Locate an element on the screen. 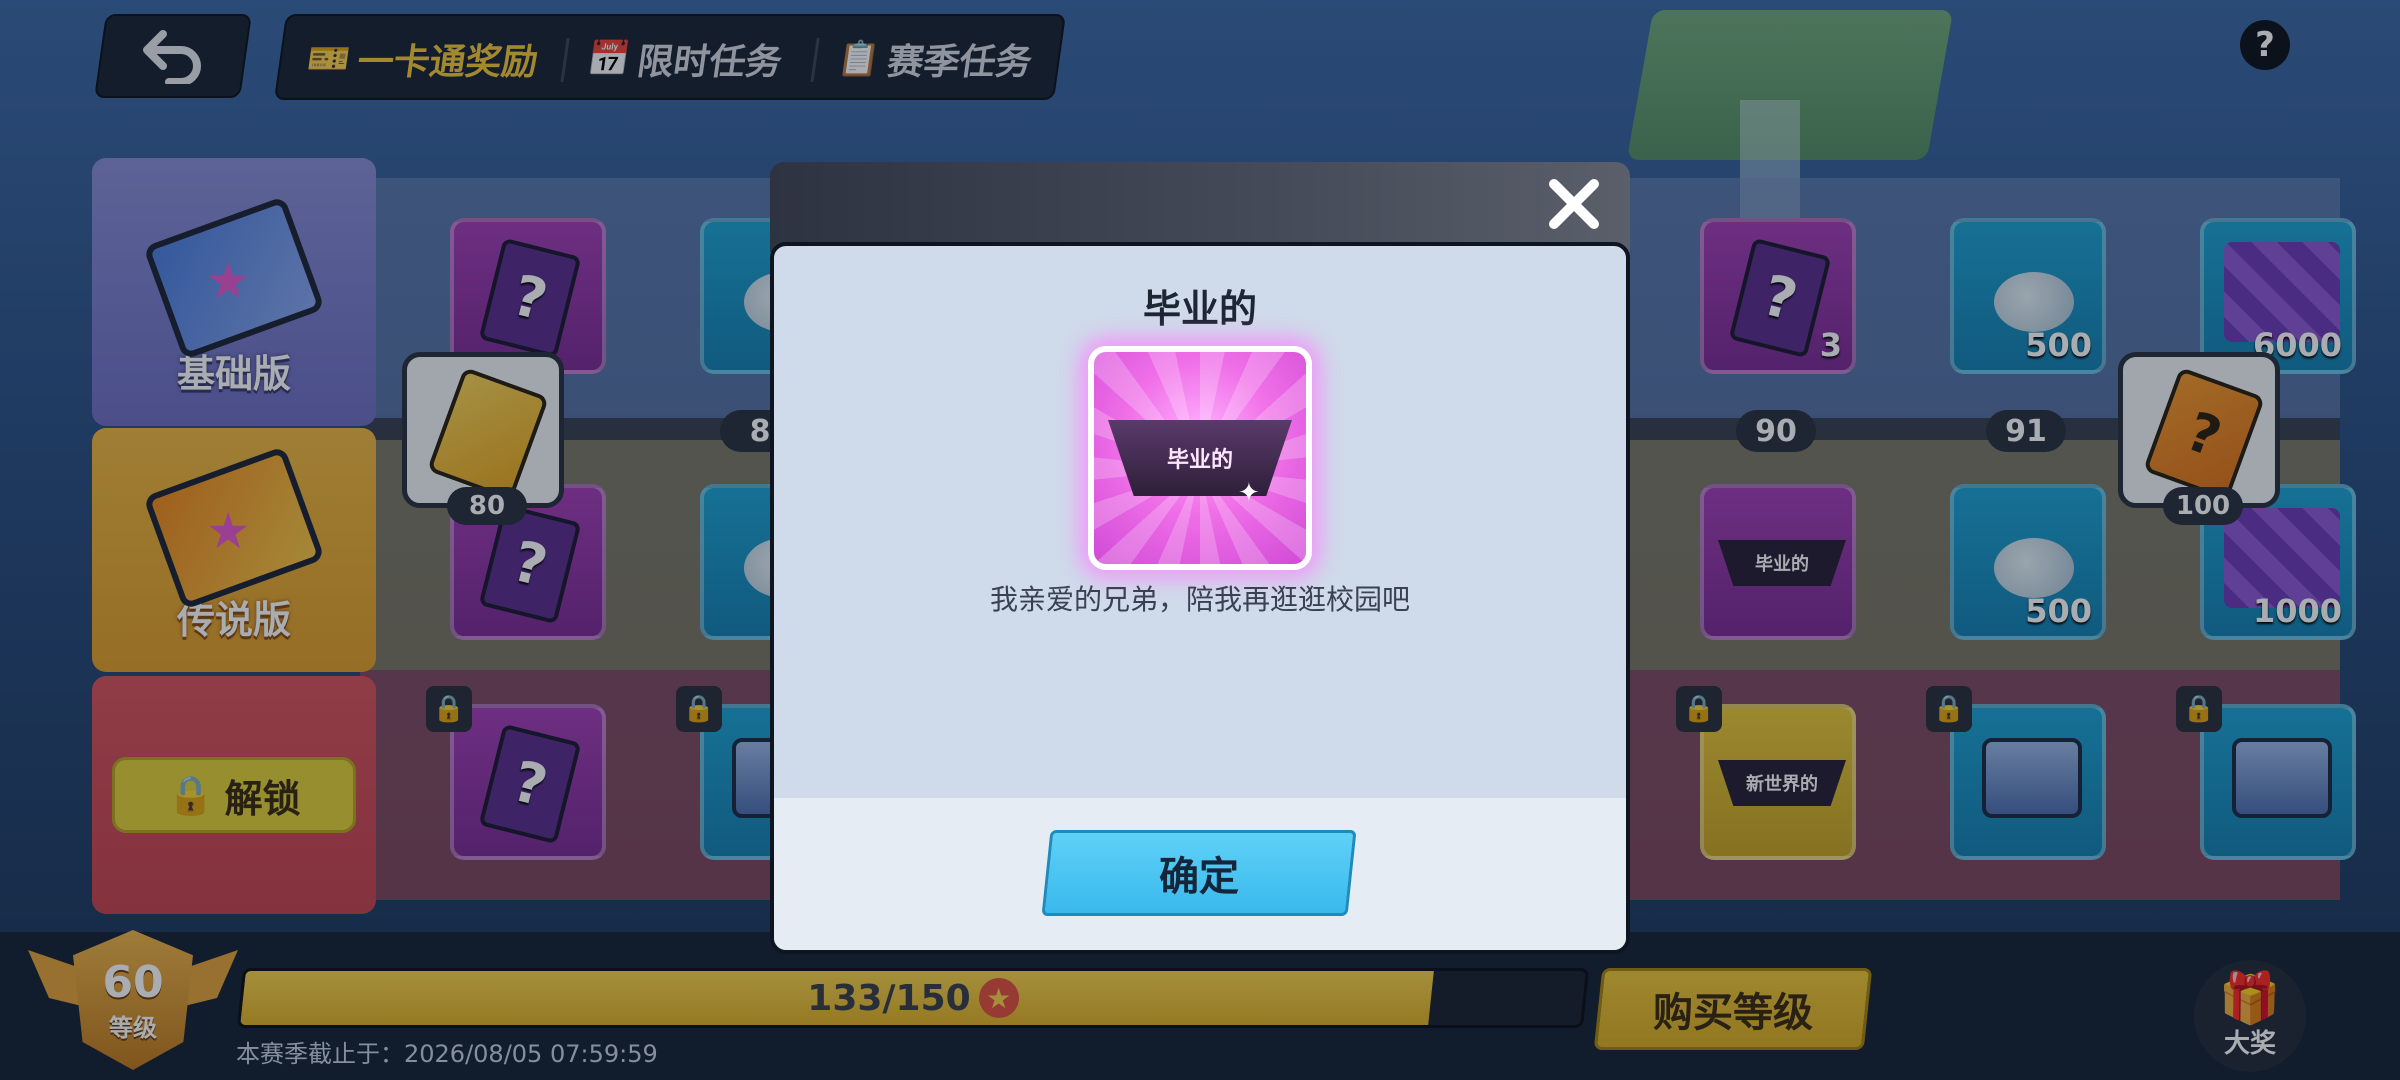 The image size is (2400, 1080). modal-title: 毕业的 is located at coordinates (1199, 309).